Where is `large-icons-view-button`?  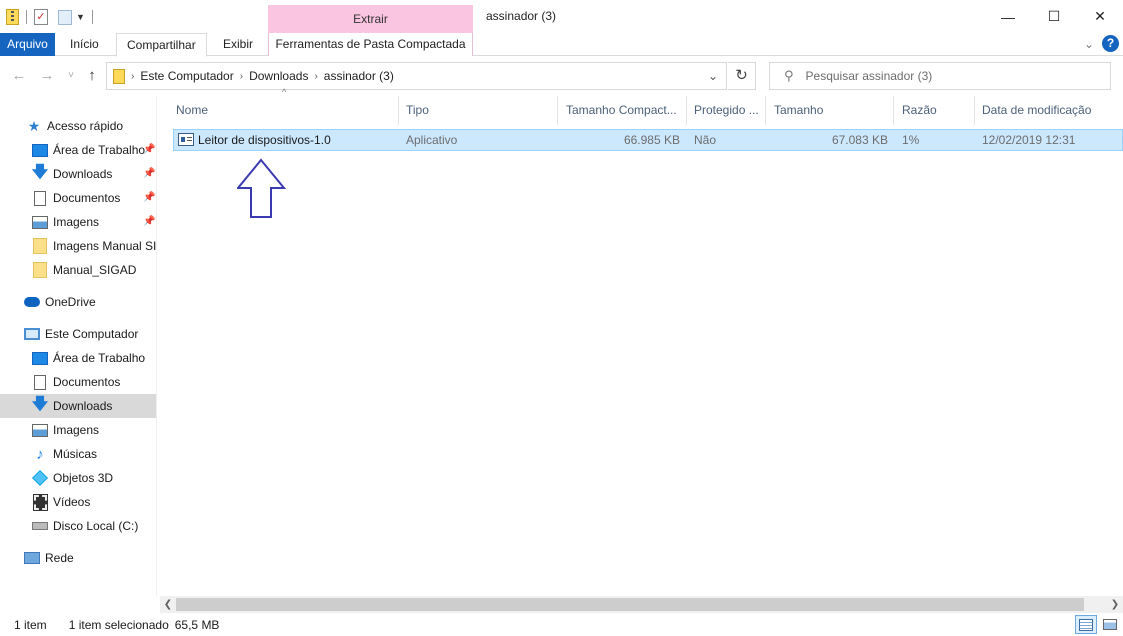 large-icons-view-button is located at coordinates (1110, 624).